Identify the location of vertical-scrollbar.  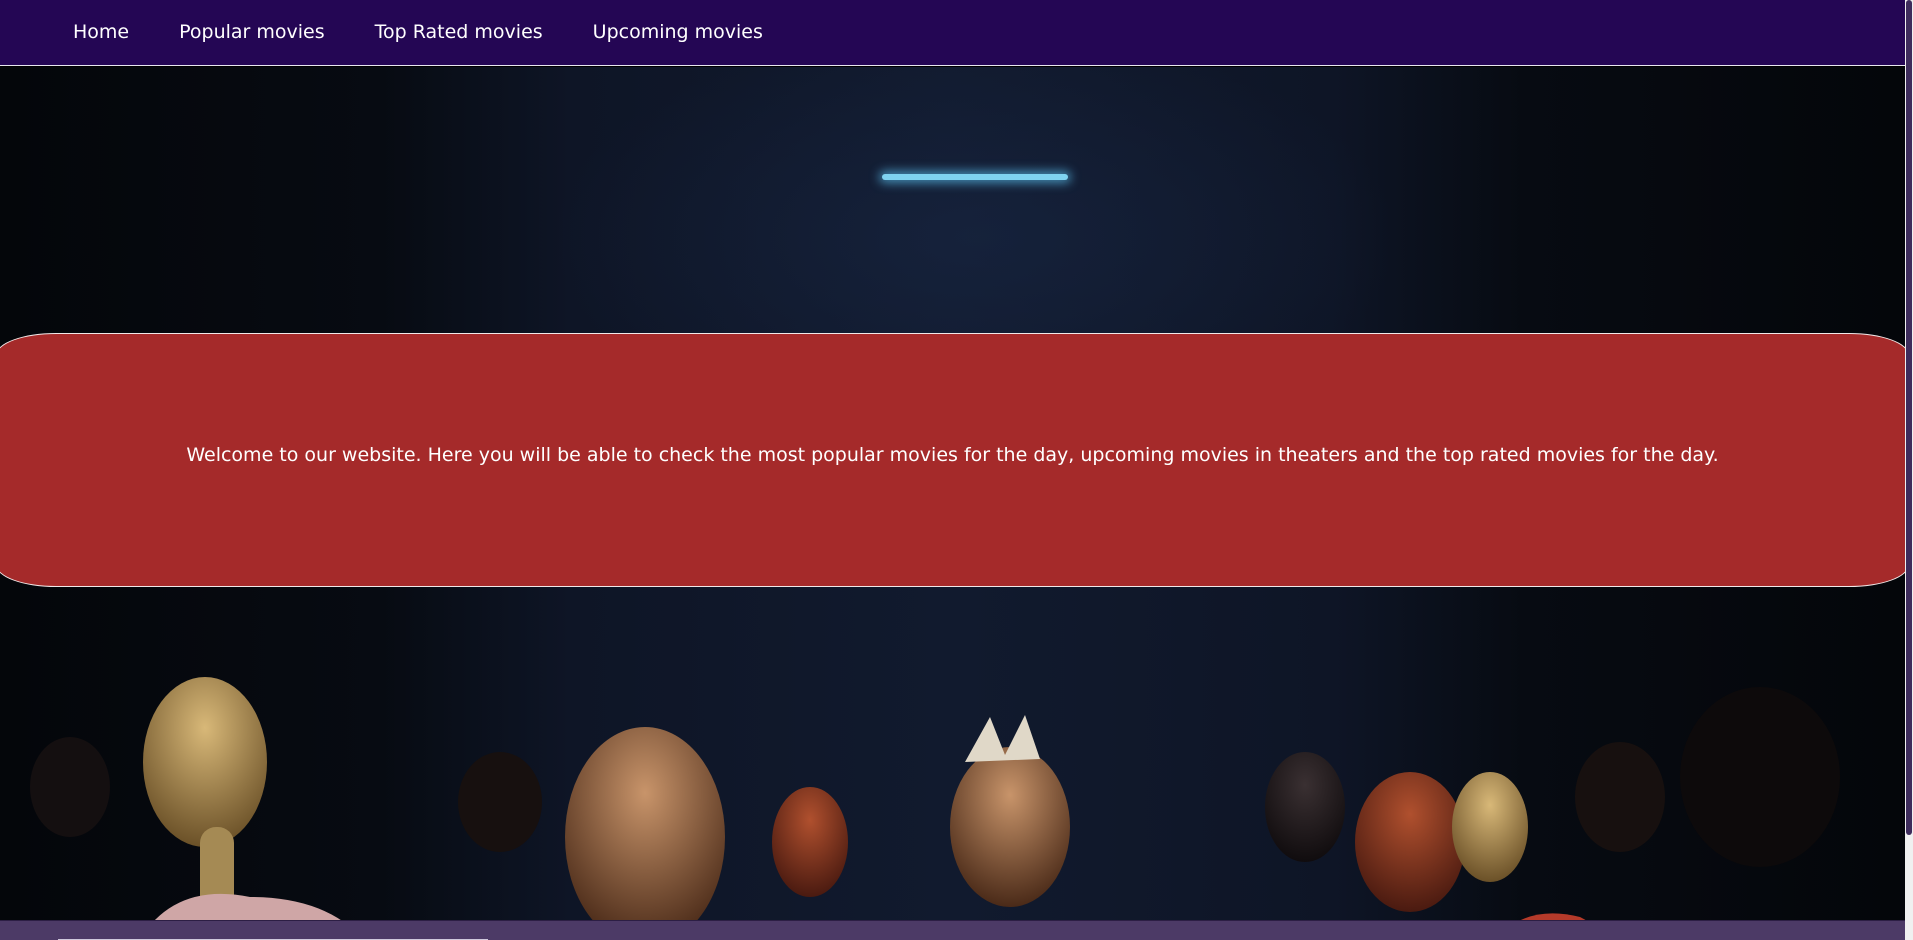
(1909, 470).